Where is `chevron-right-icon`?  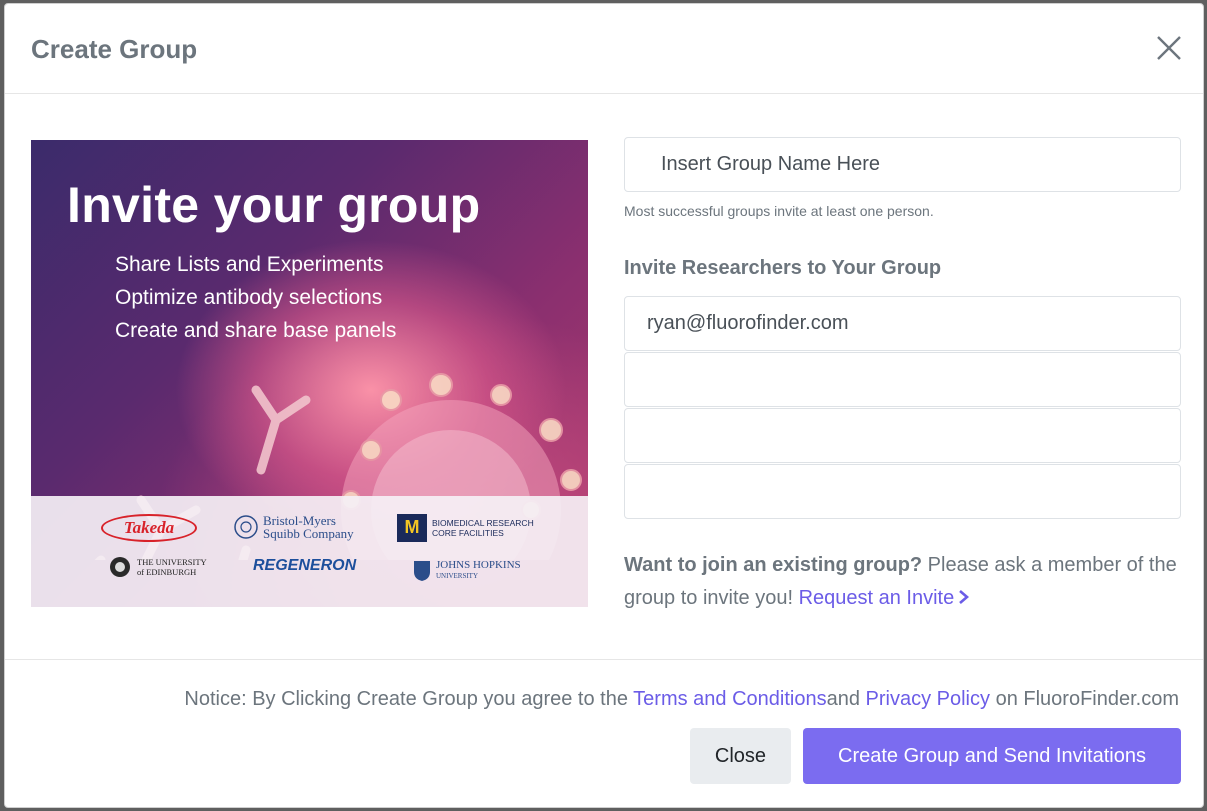
chevron-right-icon is located at coordinates (964, 597).